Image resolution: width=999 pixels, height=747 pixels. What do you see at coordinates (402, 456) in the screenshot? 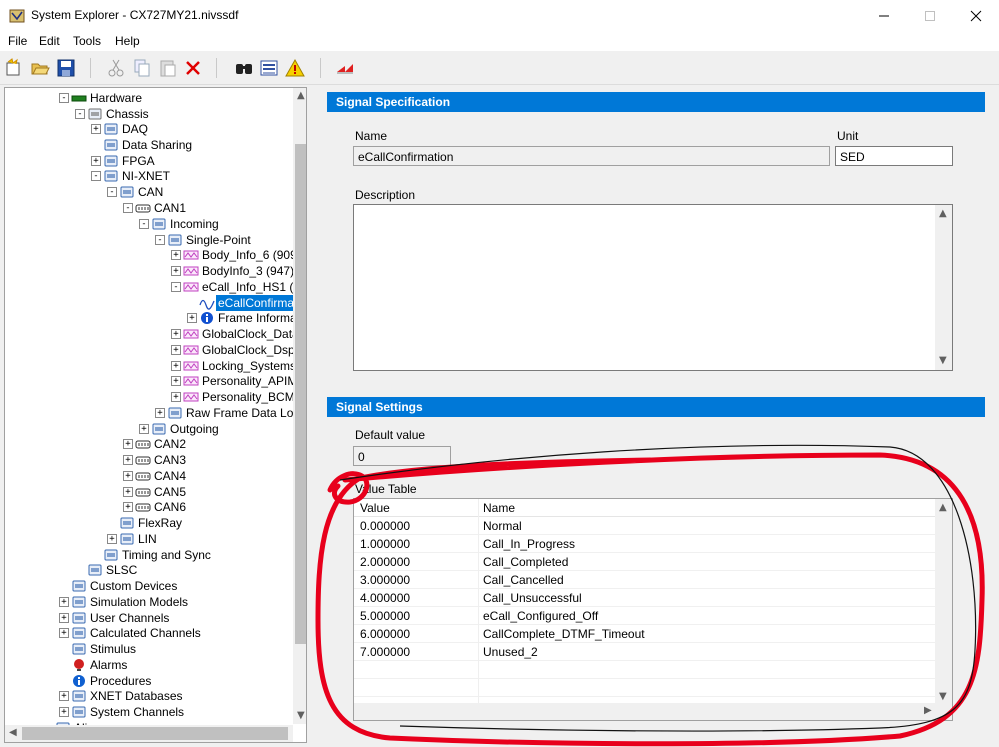
I see `default-value-field: 0` at bounding box center [402, 456].